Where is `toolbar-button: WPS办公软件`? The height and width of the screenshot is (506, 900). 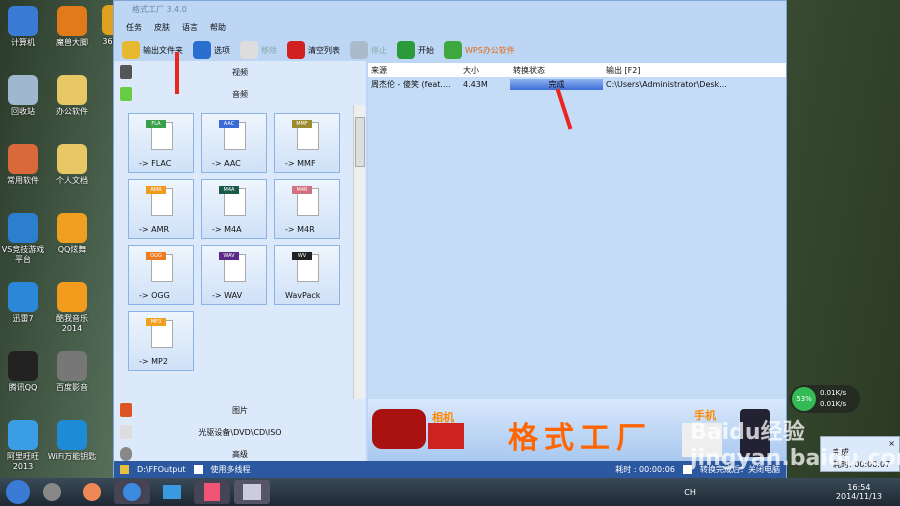
toolbar-button: WPS办公软件 is located at coordinates (479, 50).